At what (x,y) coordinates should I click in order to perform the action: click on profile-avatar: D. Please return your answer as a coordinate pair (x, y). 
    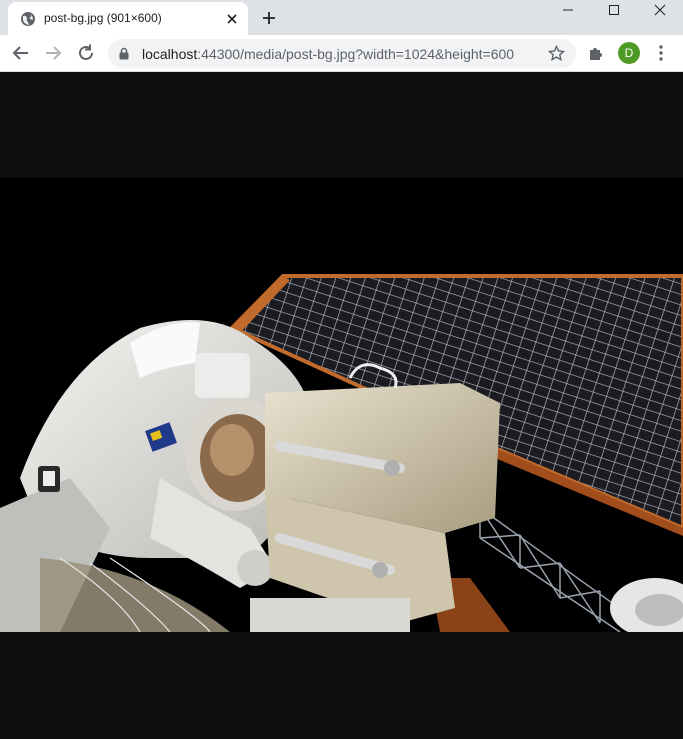
    Looking at the image, I should click on (629, 53).